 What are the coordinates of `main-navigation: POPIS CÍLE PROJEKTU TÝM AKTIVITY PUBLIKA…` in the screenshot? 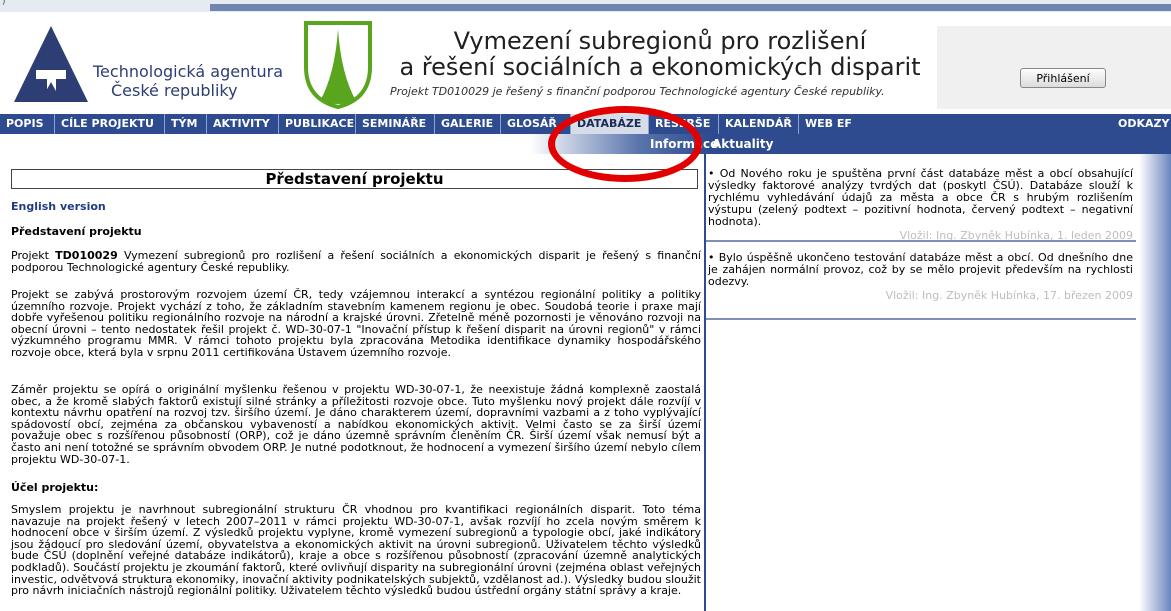 It's located at (585, 124).